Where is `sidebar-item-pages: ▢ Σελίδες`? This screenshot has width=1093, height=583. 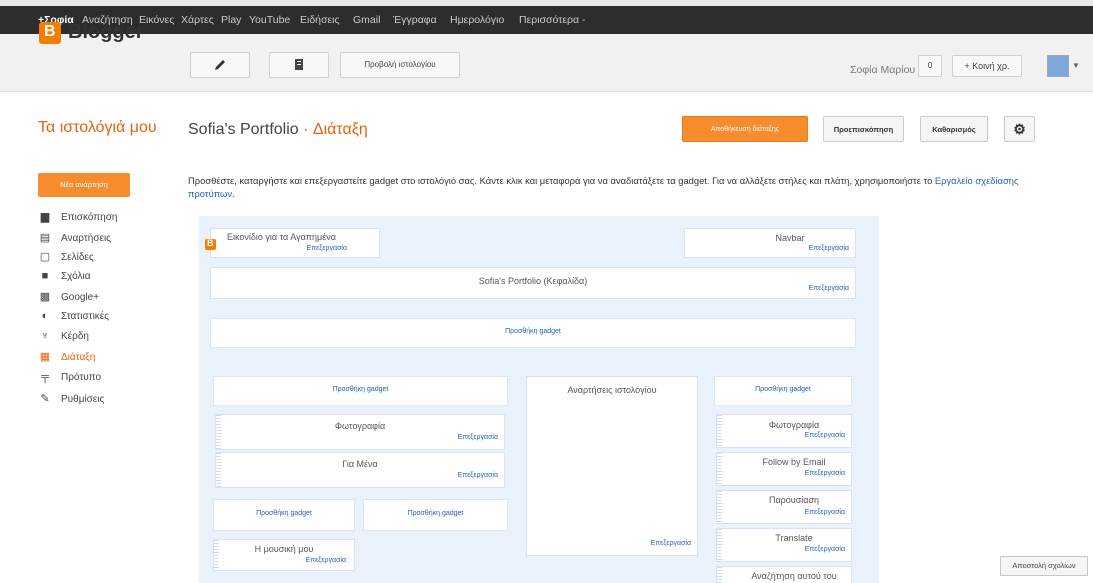
sidebar-item-pages: ▢ Σελίδες is located at coordinates (66, 256).